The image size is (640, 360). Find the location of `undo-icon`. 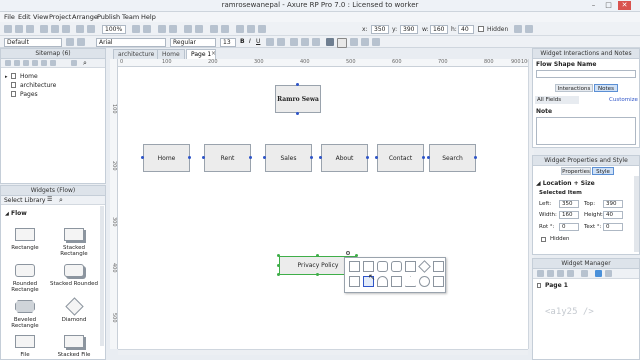

undo-icon is located at coordinates (80, 29).